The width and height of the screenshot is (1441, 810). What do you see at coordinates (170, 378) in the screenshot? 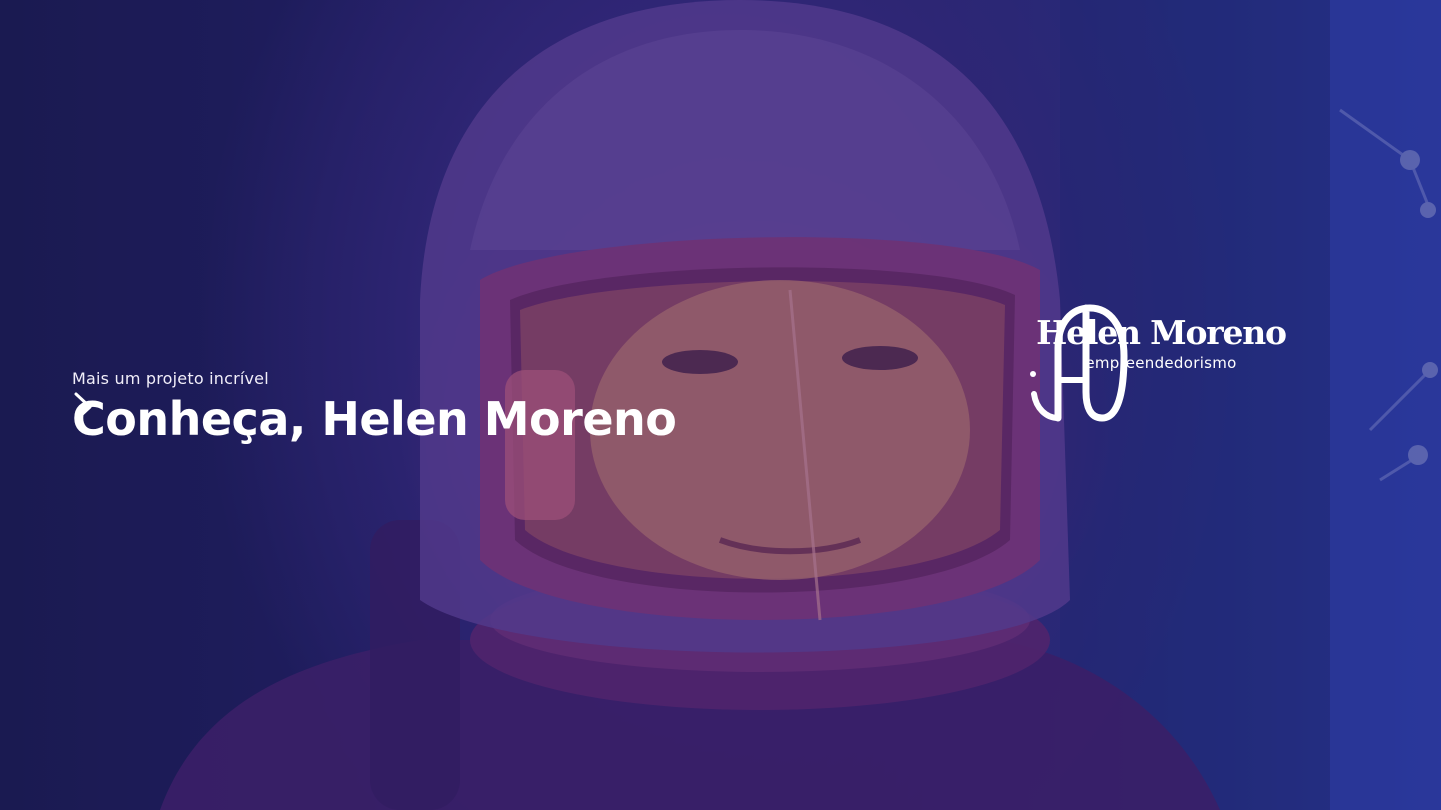
I see `intro-subtitle: Mais um projeto incrível` at bounding box center [170, 378].